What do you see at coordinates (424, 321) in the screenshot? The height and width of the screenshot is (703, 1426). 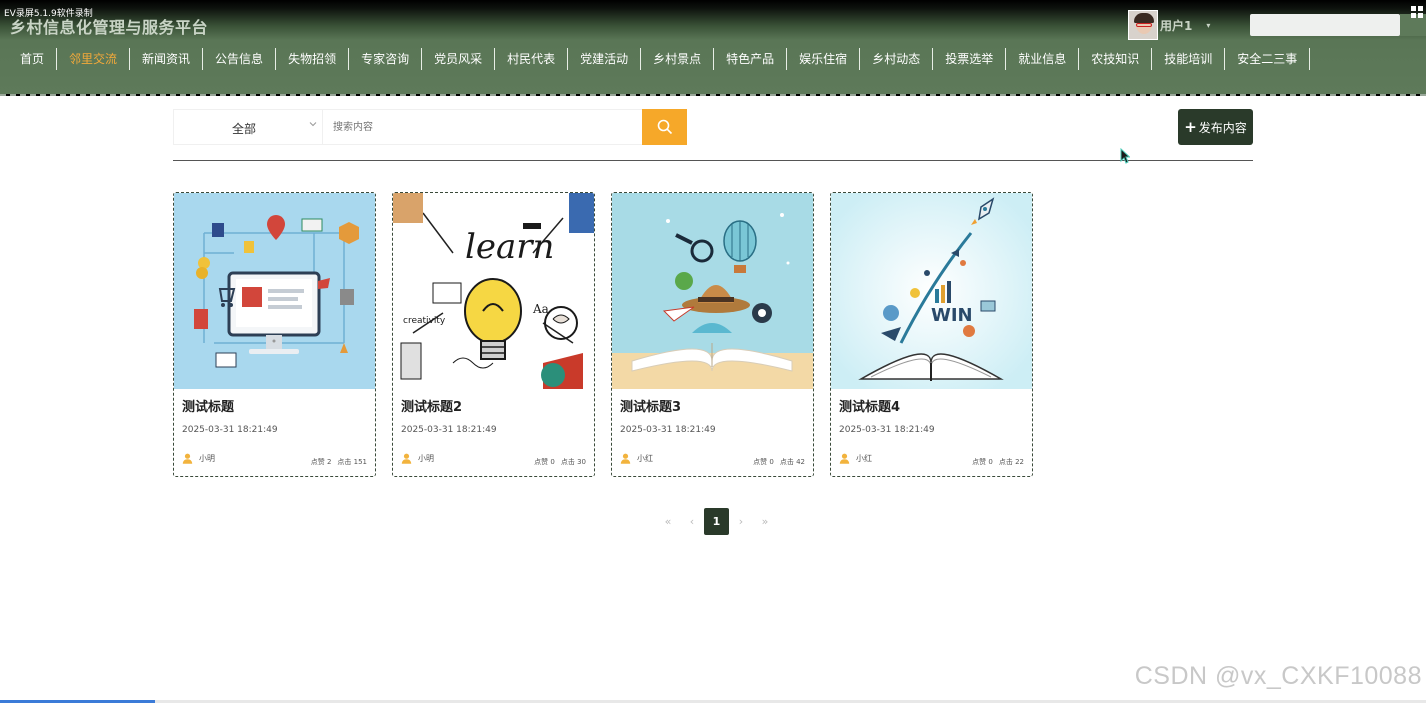 I see `svg-text: creativity` at bounding box center [424, 321].